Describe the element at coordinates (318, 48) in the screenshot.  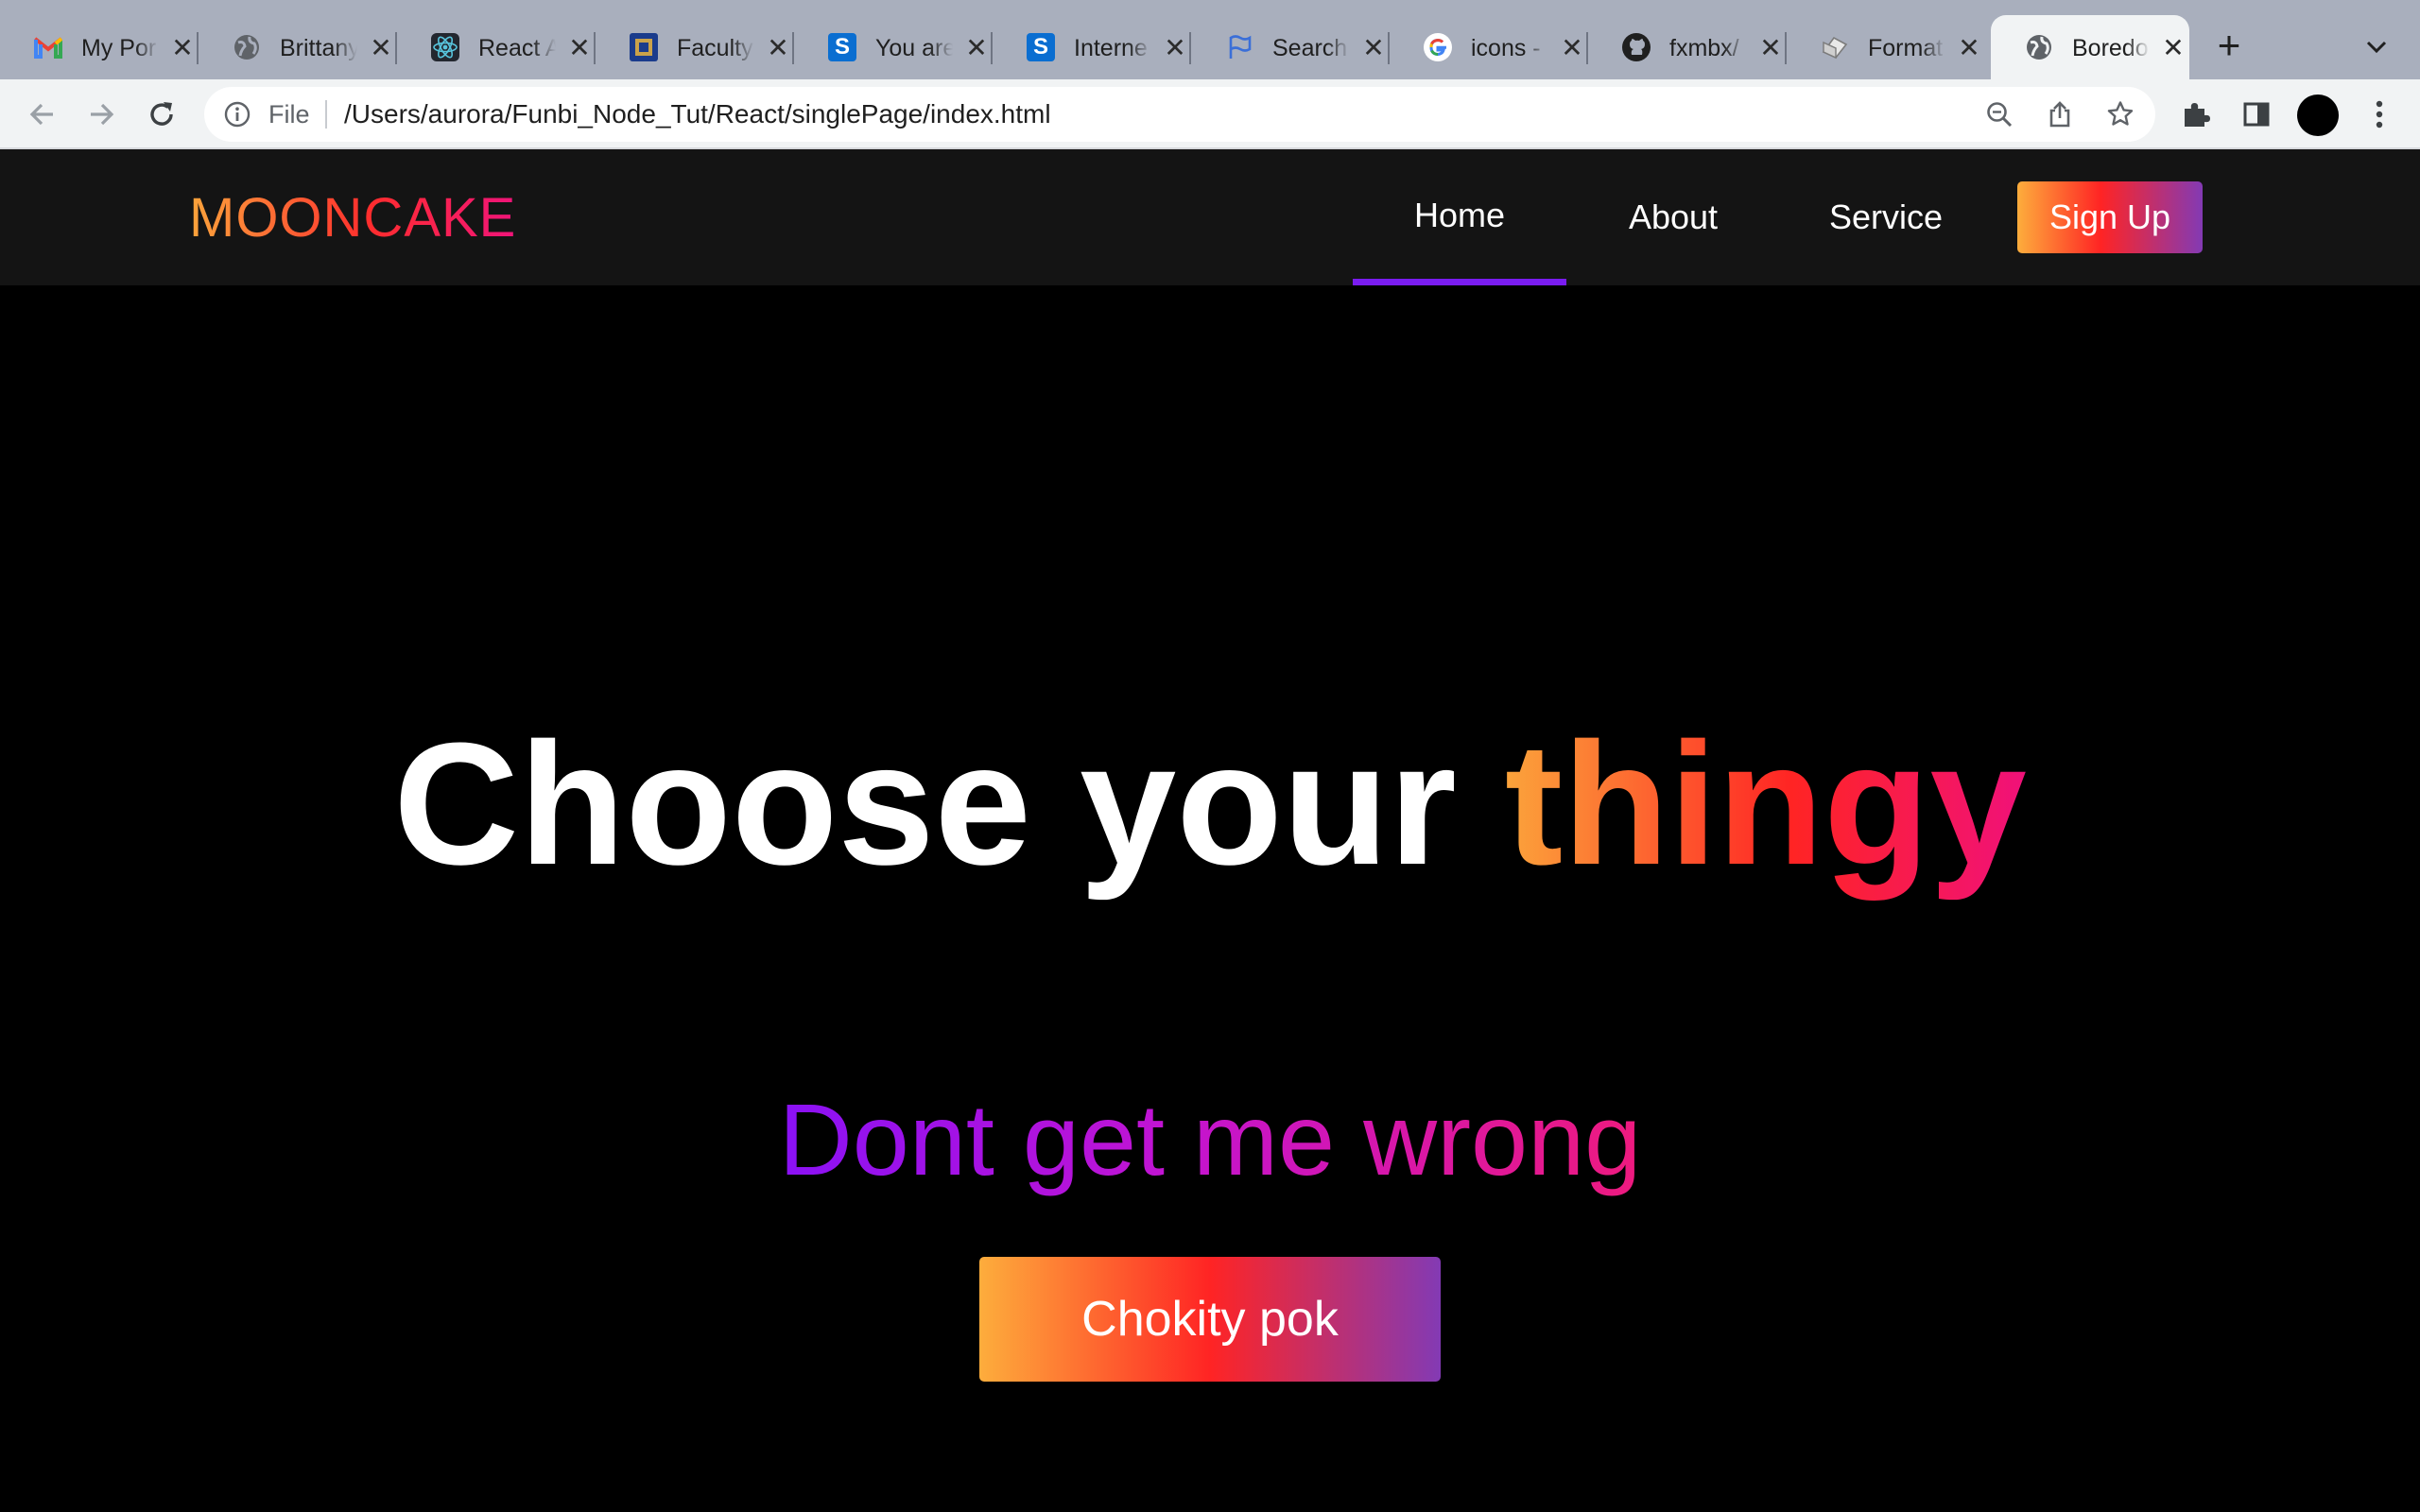
I see `tab-title: Brittany` at that location.